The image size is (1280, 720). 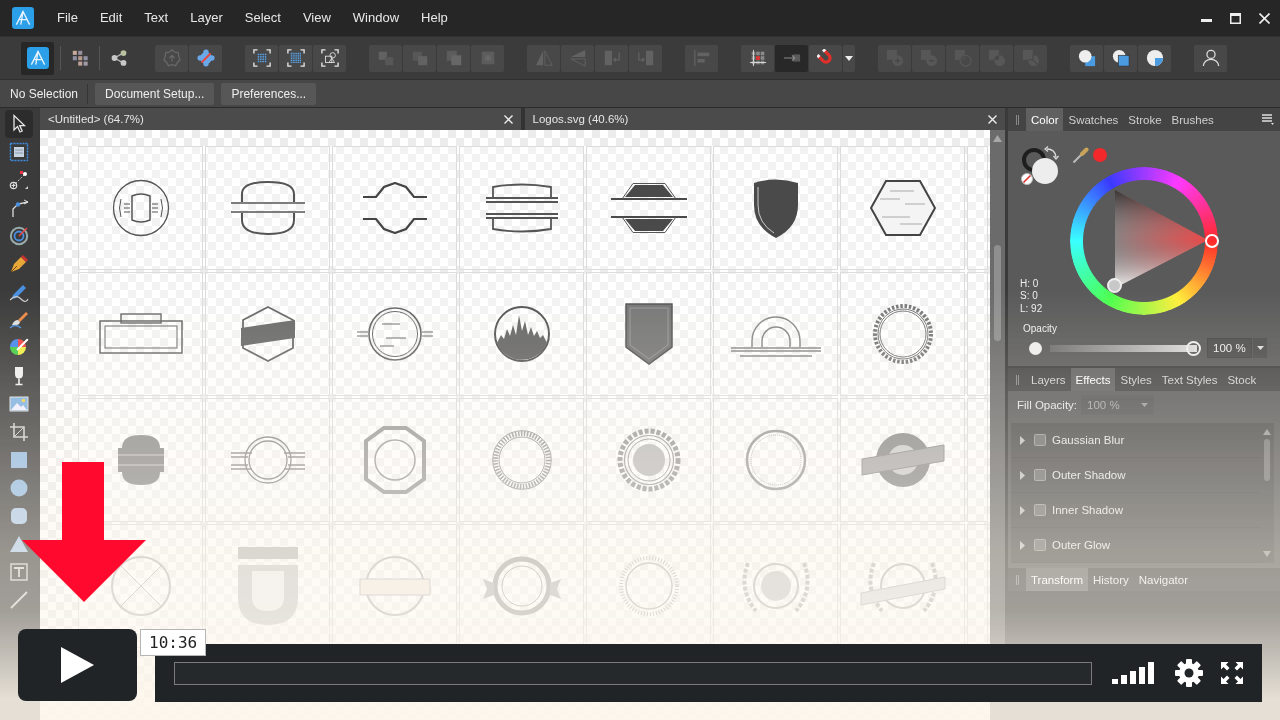 What do you see at coordinates (19, 572) in the screenshot?
I see `text-frame-icon` at bounding box center [19, 572].